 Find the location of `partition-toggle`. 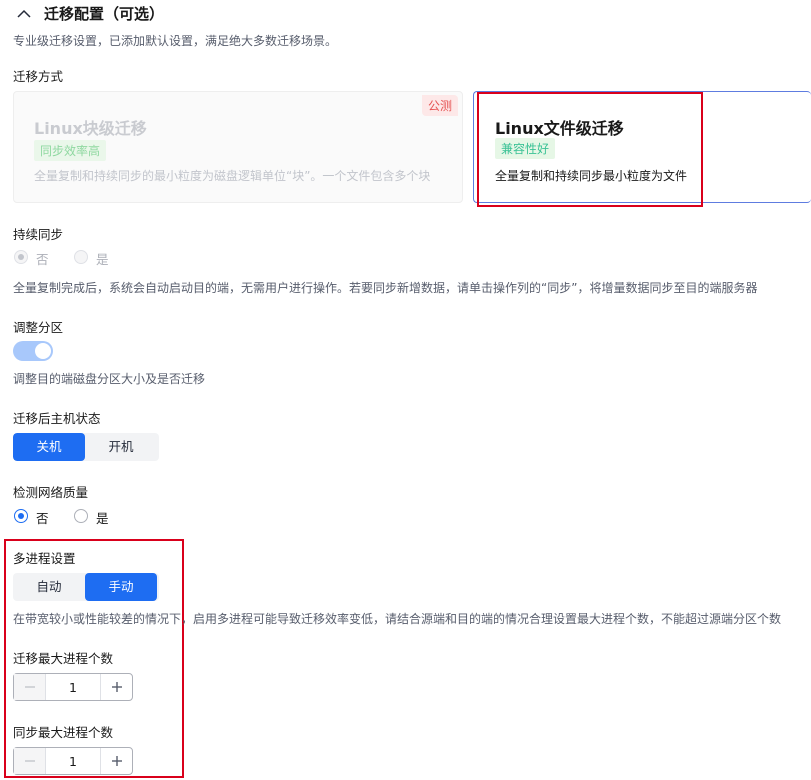

partition-toggle is located at coordinates (33, 351).